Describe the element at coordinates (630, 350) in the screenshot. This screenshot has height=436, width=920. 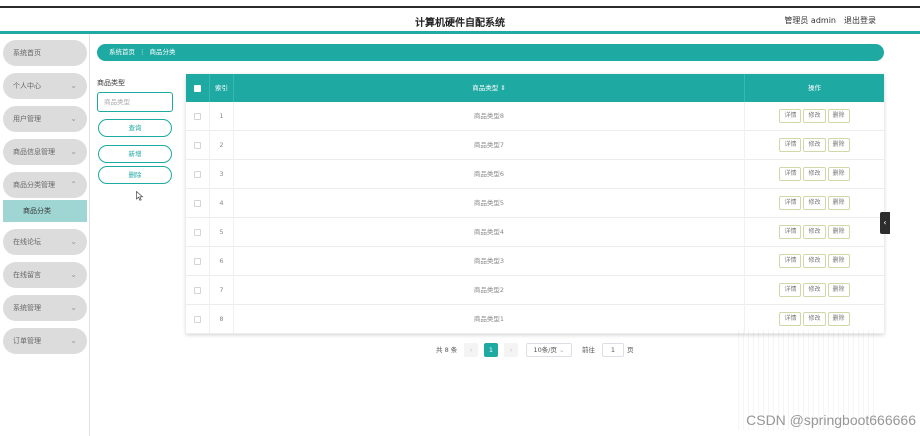
I see `page-suffix: 页` at that location.